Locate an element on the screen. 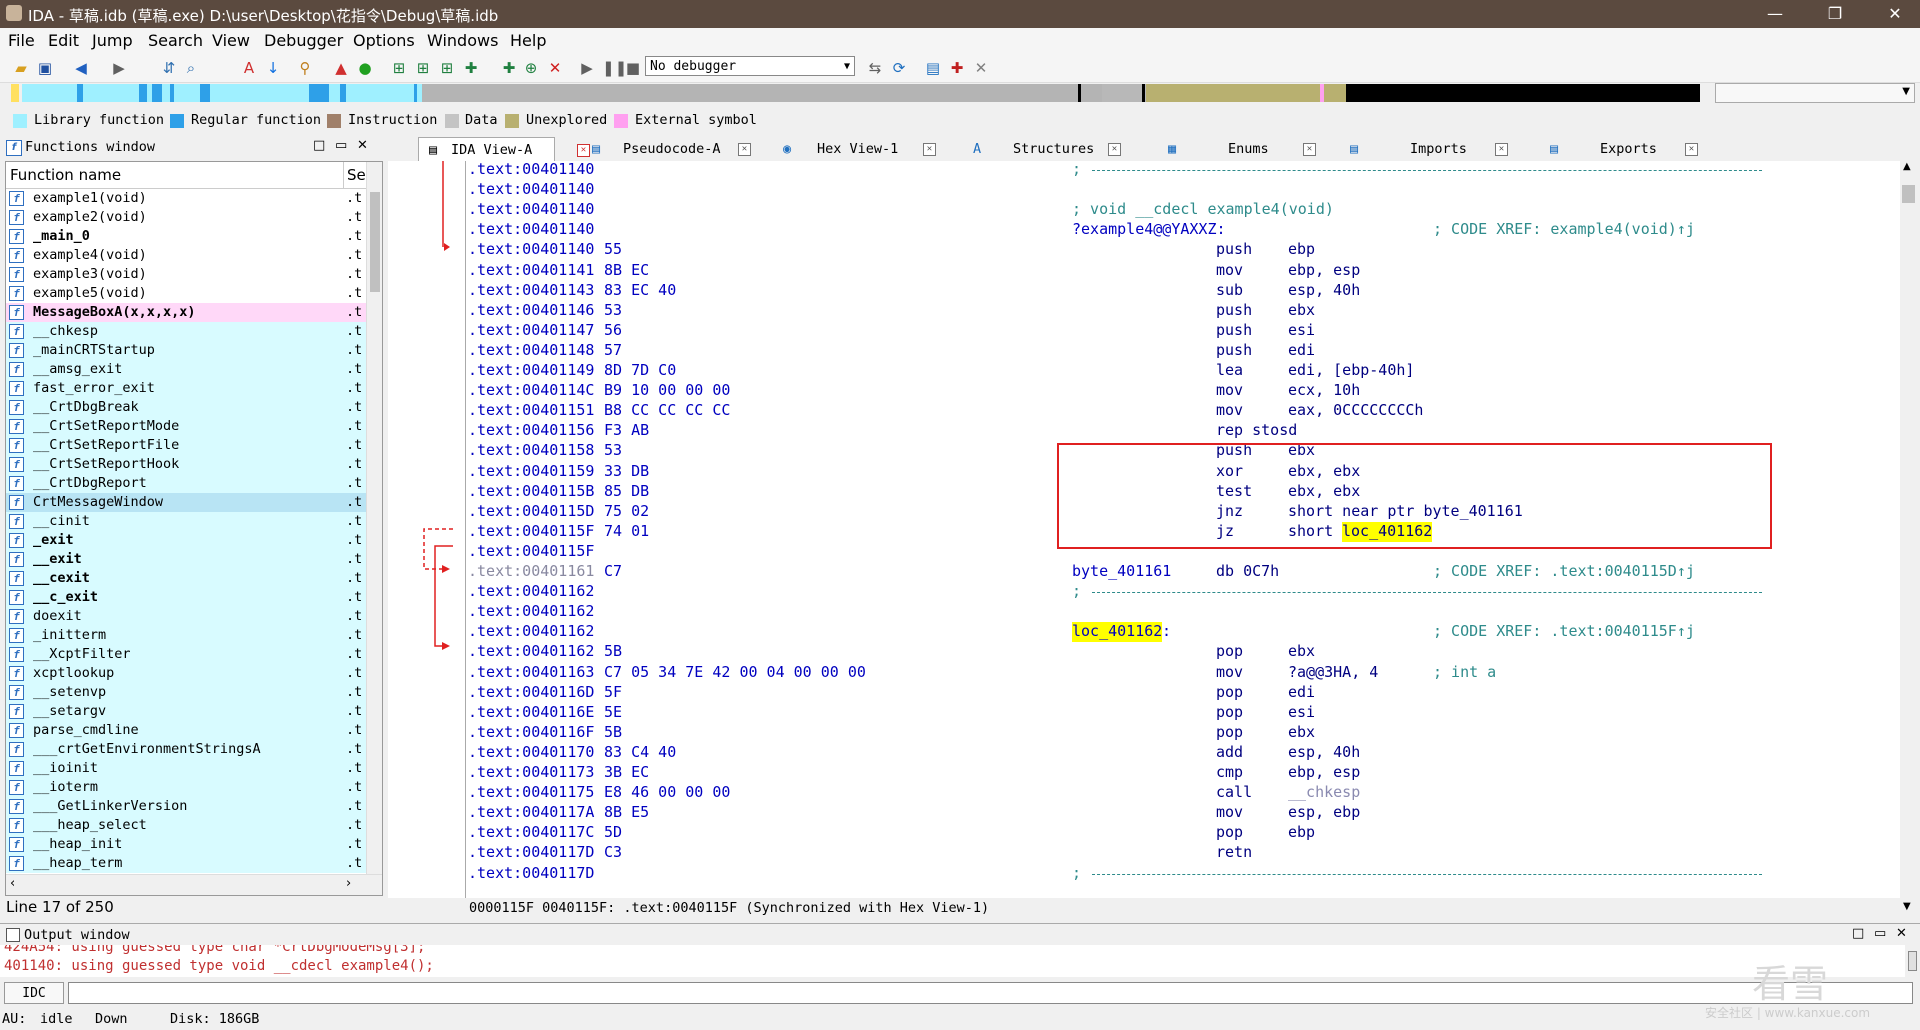 The height and width of the screenshot is (1030, 1920). tab-structures: A Structures ✕ is located at coordinates (1063, 149).